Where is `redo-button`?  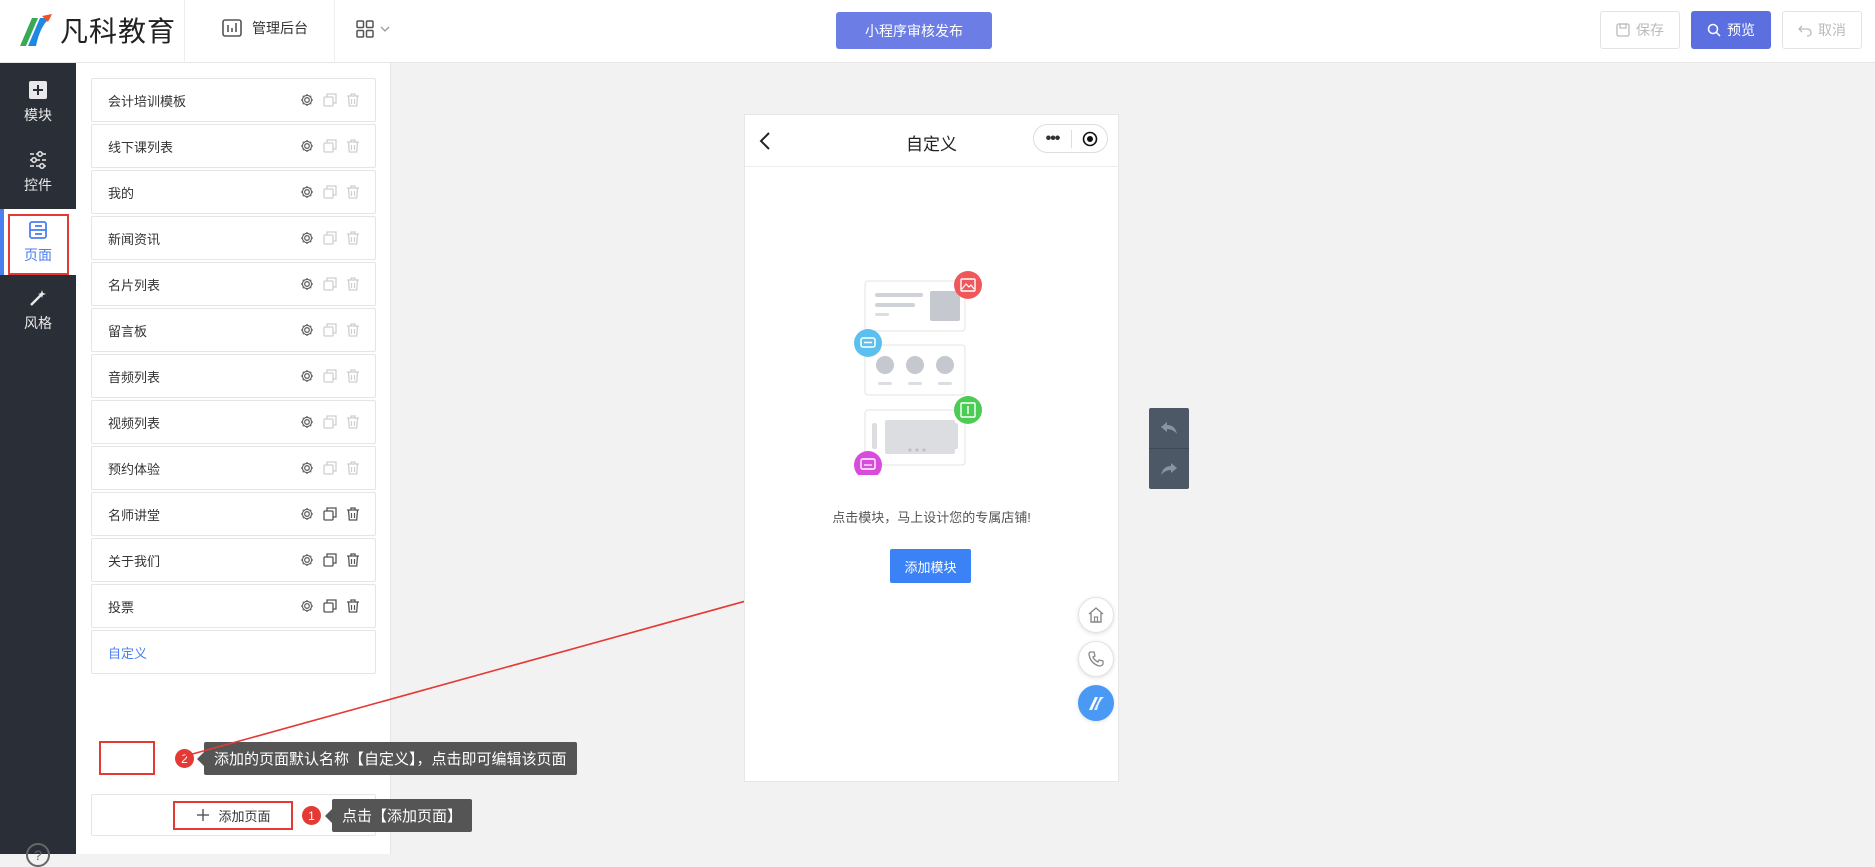 redo-button is located at coordinates (1169, 469).